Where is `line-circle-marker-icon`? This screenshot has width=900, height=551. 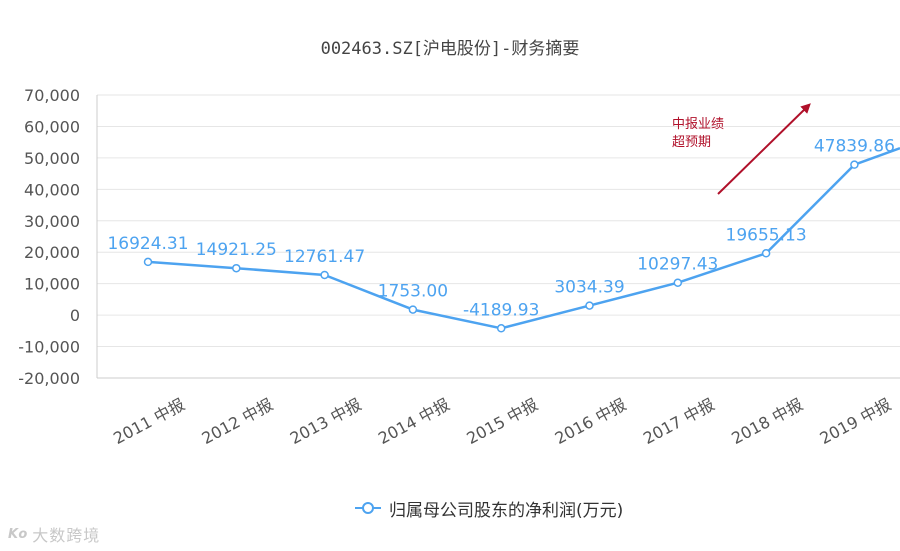
line-circle-marker-icon is located at coordinates (368, 508).